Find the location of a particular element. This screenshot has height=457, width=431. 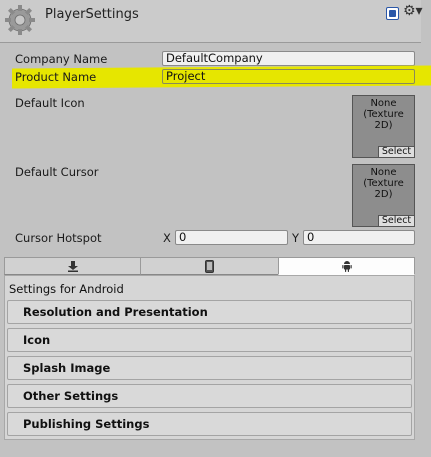

help-book-icon is located at coordinates (392, 13).